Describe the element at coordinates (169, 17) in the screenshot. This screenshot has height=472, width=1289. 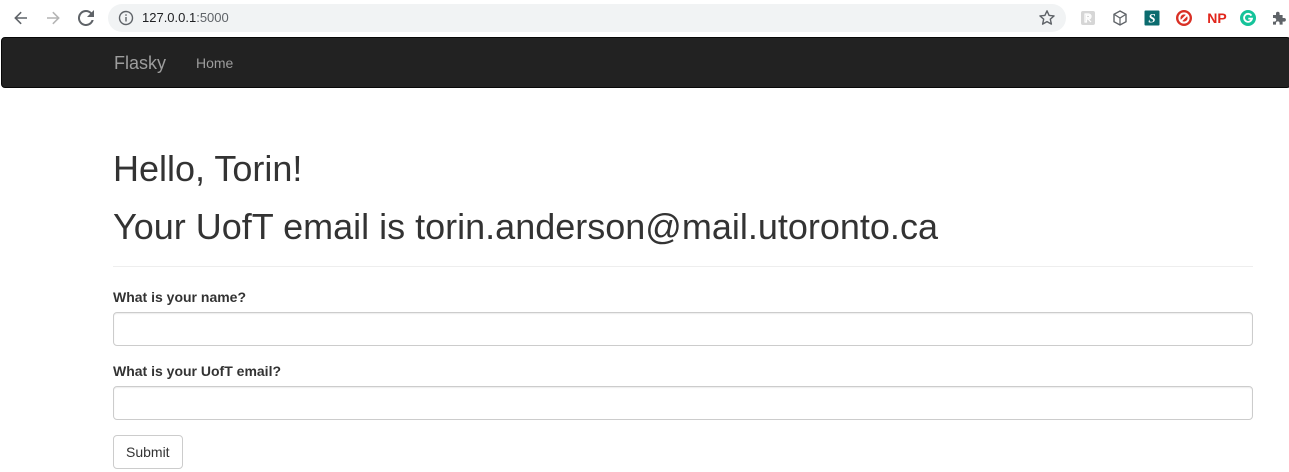
I see `url-host: 127.0.0.1` at that location.